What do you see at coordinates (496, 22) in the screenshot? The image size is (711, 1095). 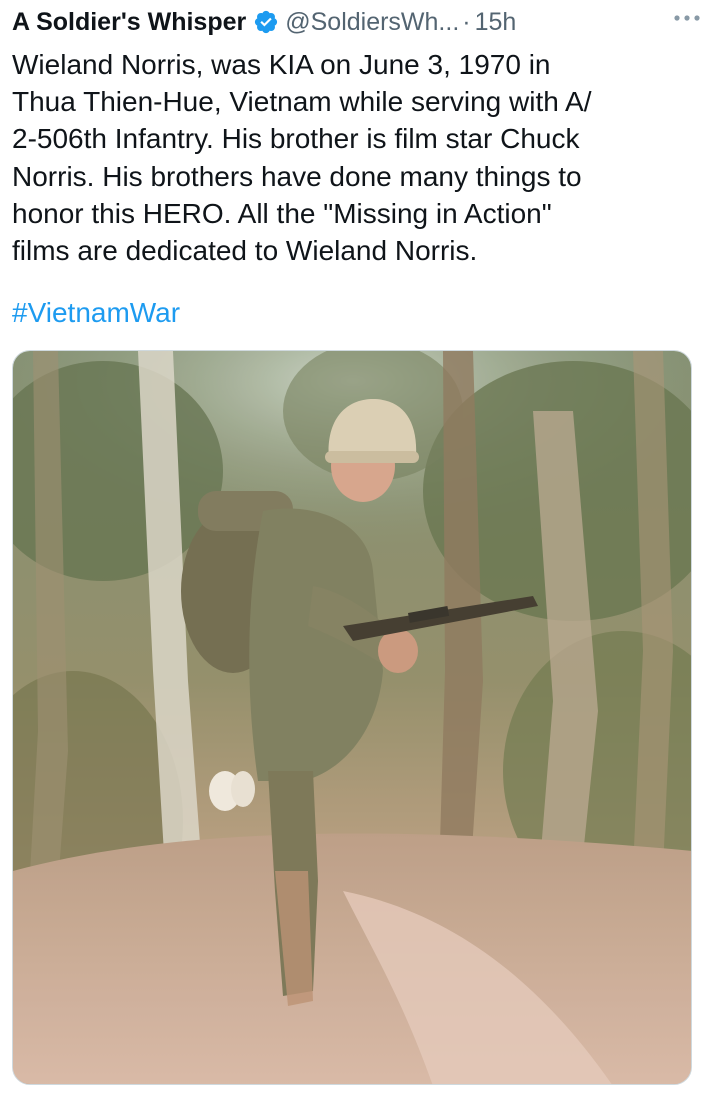 I see `tweet-timestamp: 15h` at bounding box center [496, 22].